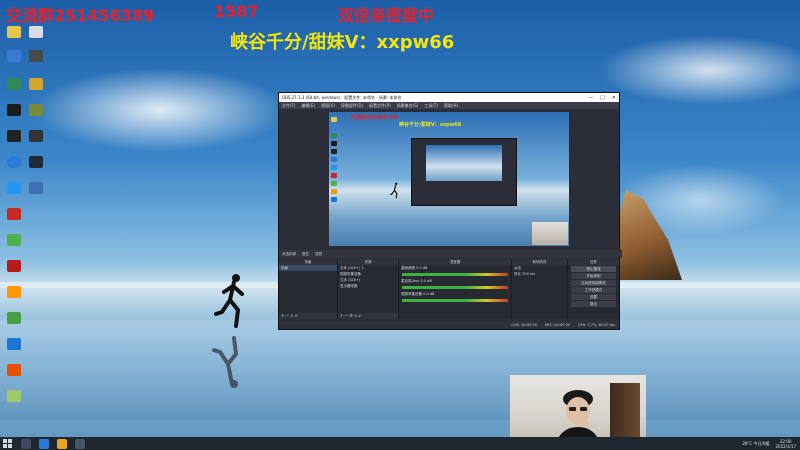 This screenshot has width=800, height=450. What do you see at coordinates (308, 268) in the screenshot?
I see `scene-item: 场景` at bounding box center [308, 268].